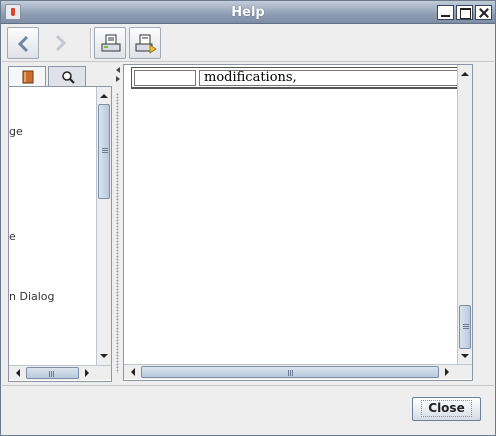  I want to click on navigator-vertical-scrollbar, so click(103, 226).